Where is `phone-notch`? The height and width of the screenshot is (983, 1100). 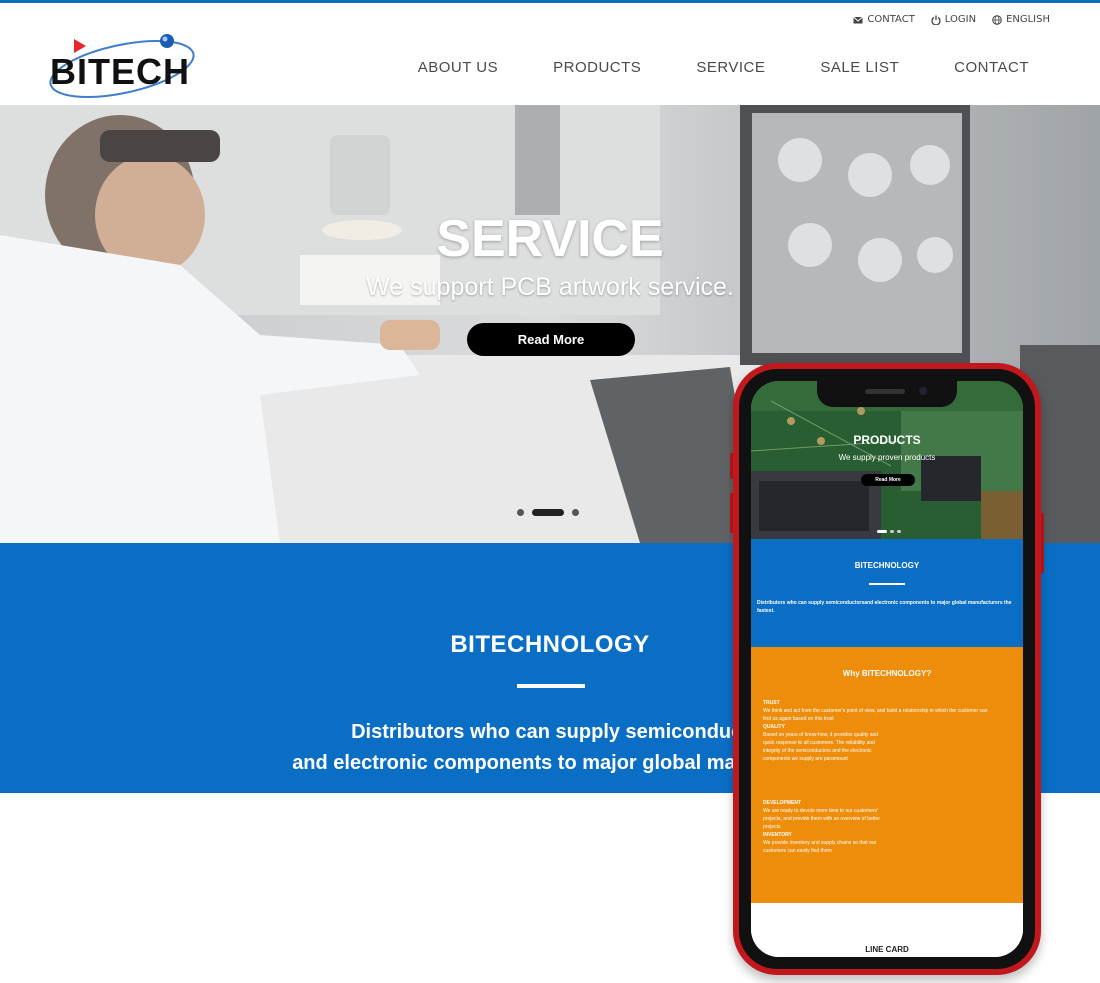
phone-notch is located at coordinates (887, 394).